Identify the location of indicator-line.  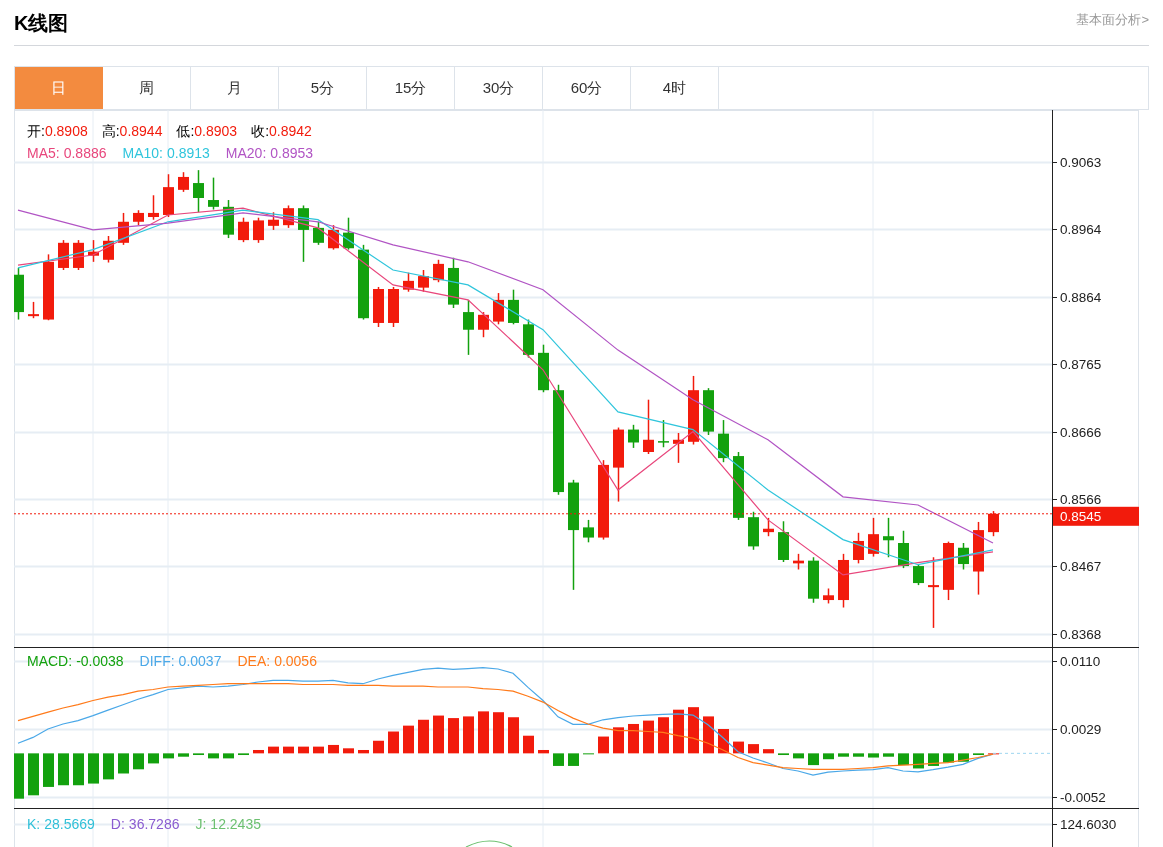
(489, 843).